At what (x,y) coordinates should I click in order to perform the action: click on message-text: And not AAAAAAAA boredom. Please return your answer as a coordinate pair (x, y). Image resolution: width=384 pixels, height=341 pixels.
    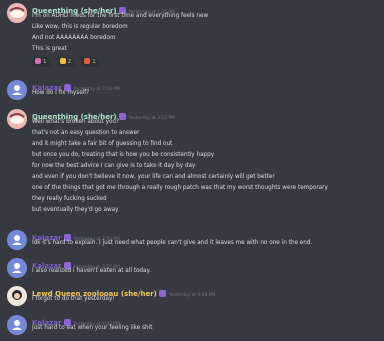
    Looking at the image, I should click on (74, 38).